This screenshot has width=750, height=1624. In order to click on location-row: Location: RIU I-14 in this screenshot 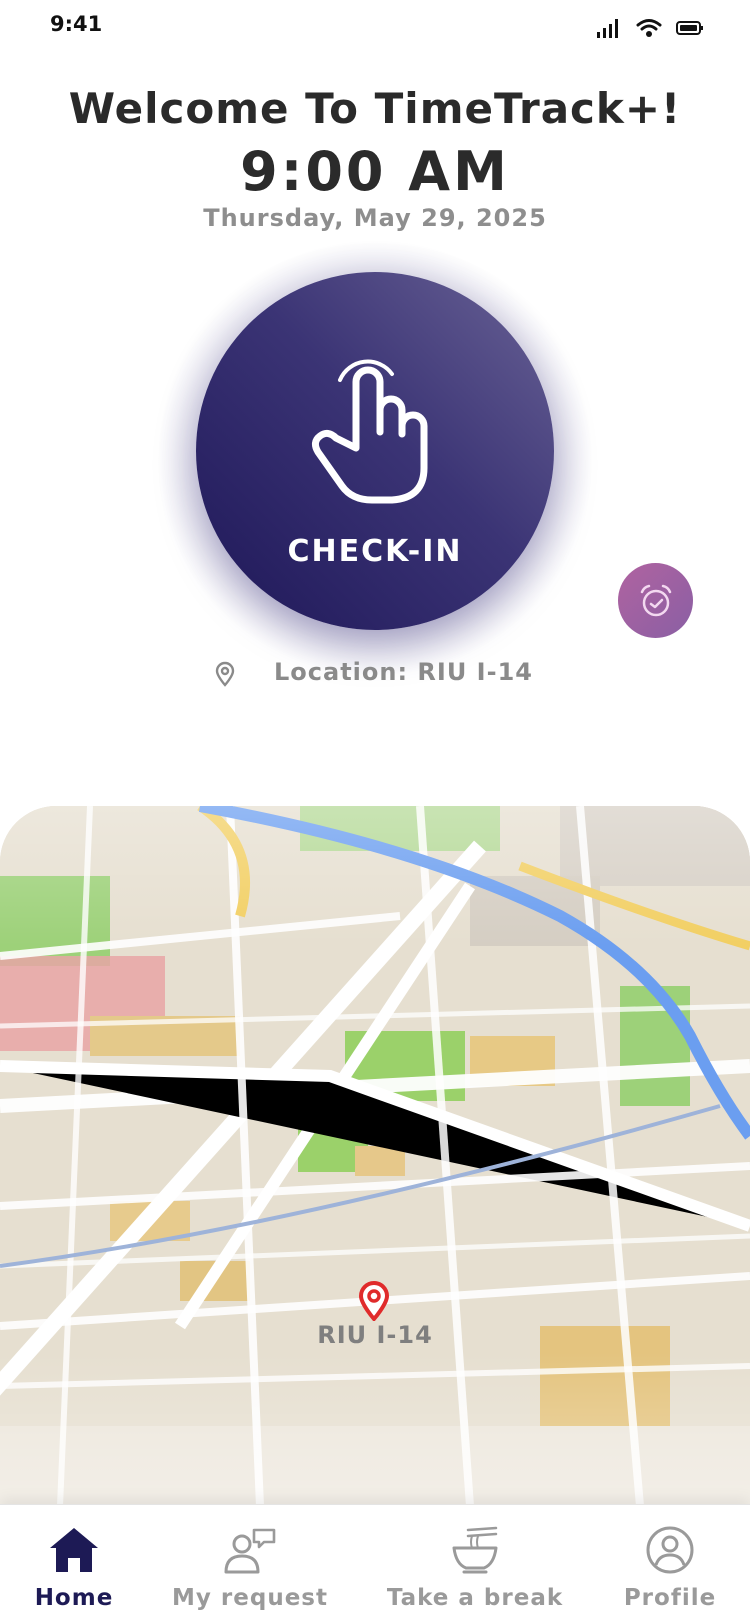, I will do `click(375, 674)`.